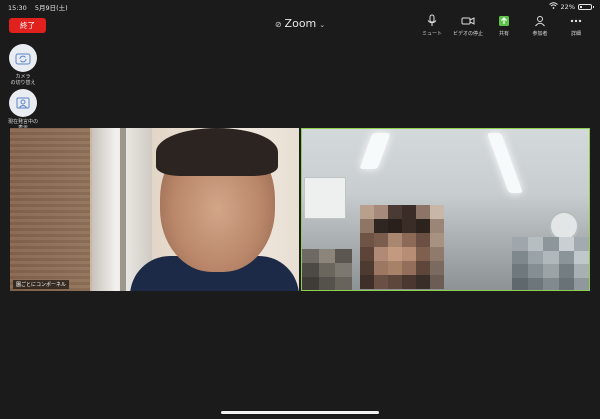  What do you see at coordinates (278, 24) in the screenshot?
I see `shield-icon: ⊘` at bounding box center [278, 24].